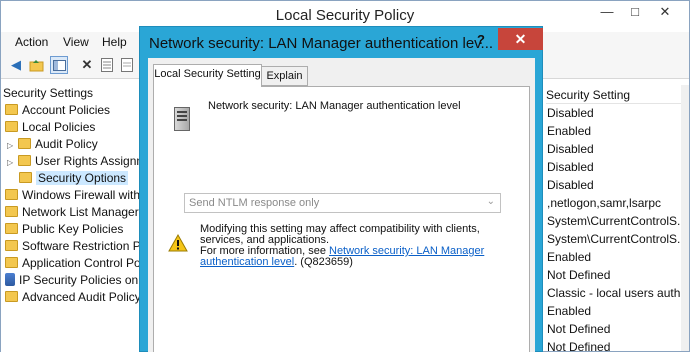 The image size is (690, 352). What do you see at coordinates (182, 119) in the screenshot?
I see `server-policy-icon` at bounding box center [182, 119].